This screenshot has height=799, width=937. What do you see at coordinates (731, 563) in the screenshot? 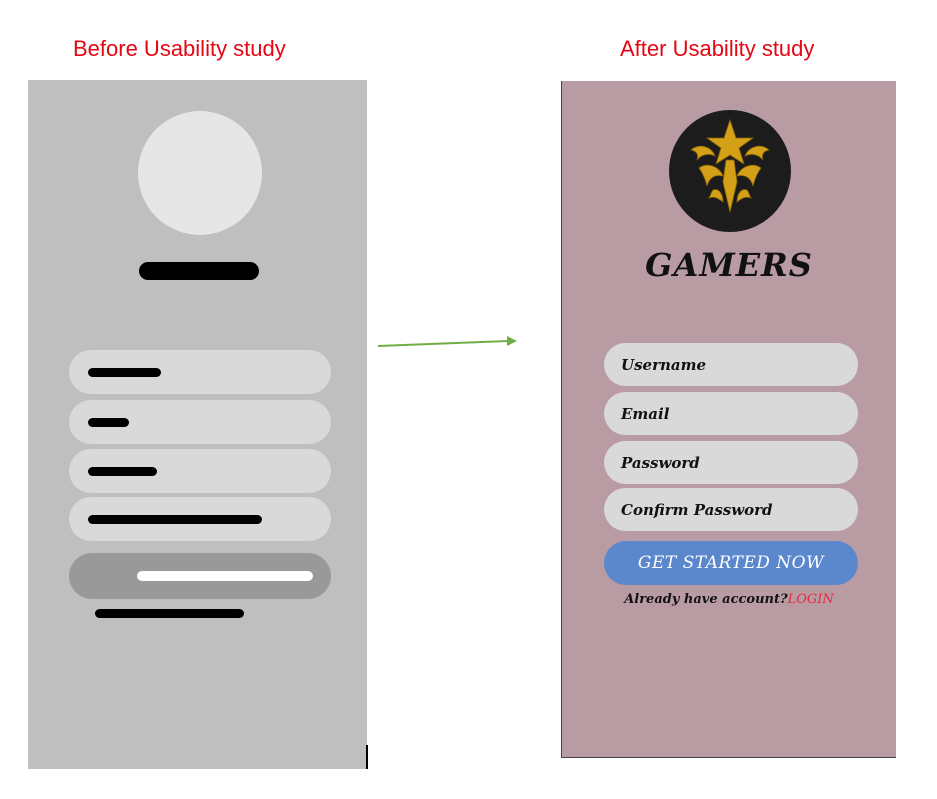
I see `get-started-button: GET STARTED NOW` at bounding box center [731, 563].